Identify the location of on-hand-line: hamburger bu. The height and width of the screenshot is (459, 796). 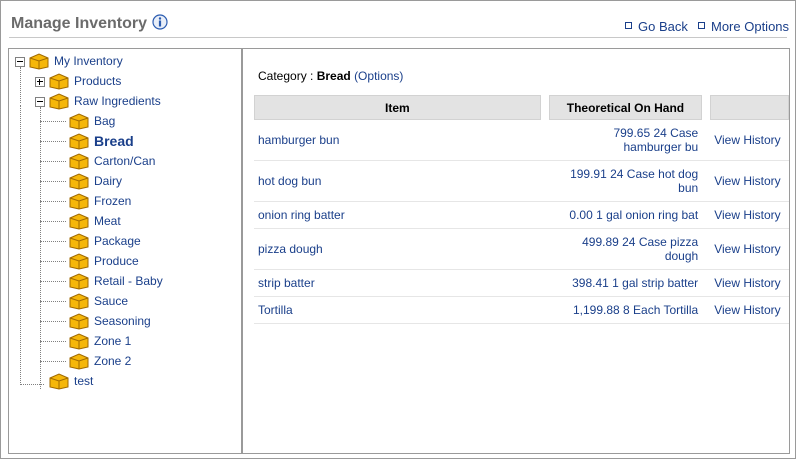
(661, 147).